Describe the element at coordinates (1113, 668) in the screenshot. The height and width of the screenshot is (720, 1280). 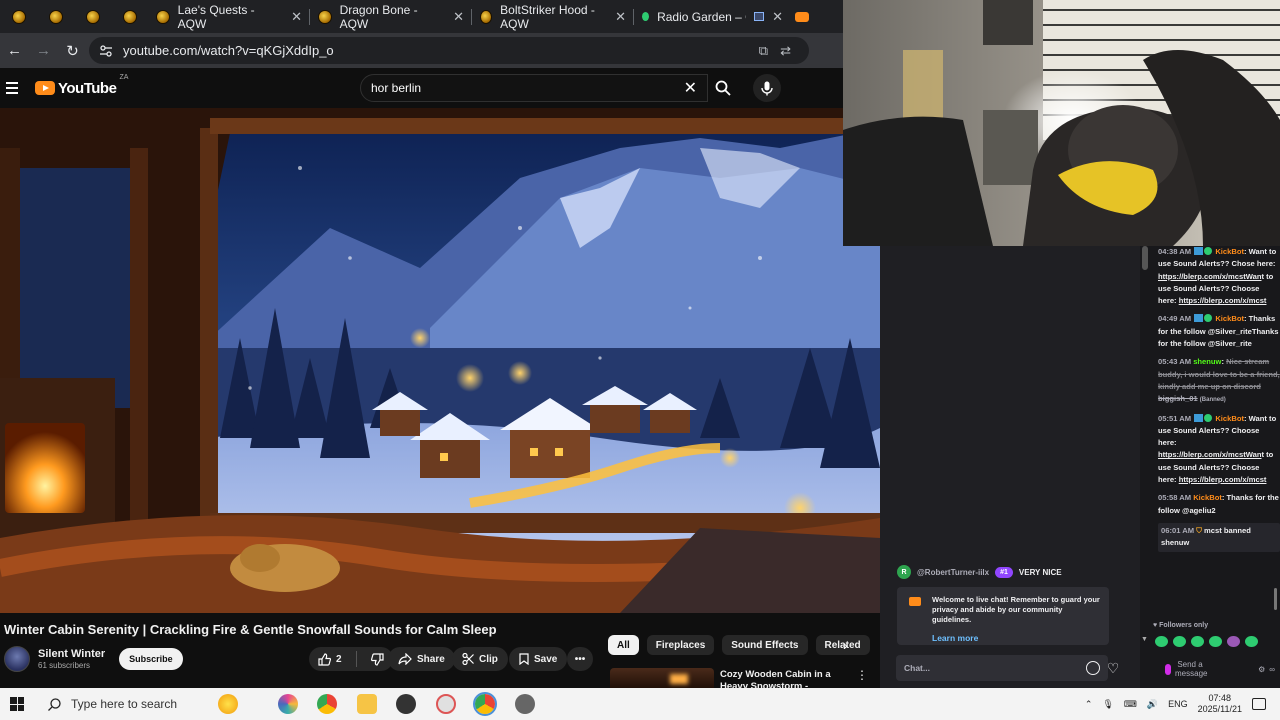
I see `heart-icon: ♡` at that location.